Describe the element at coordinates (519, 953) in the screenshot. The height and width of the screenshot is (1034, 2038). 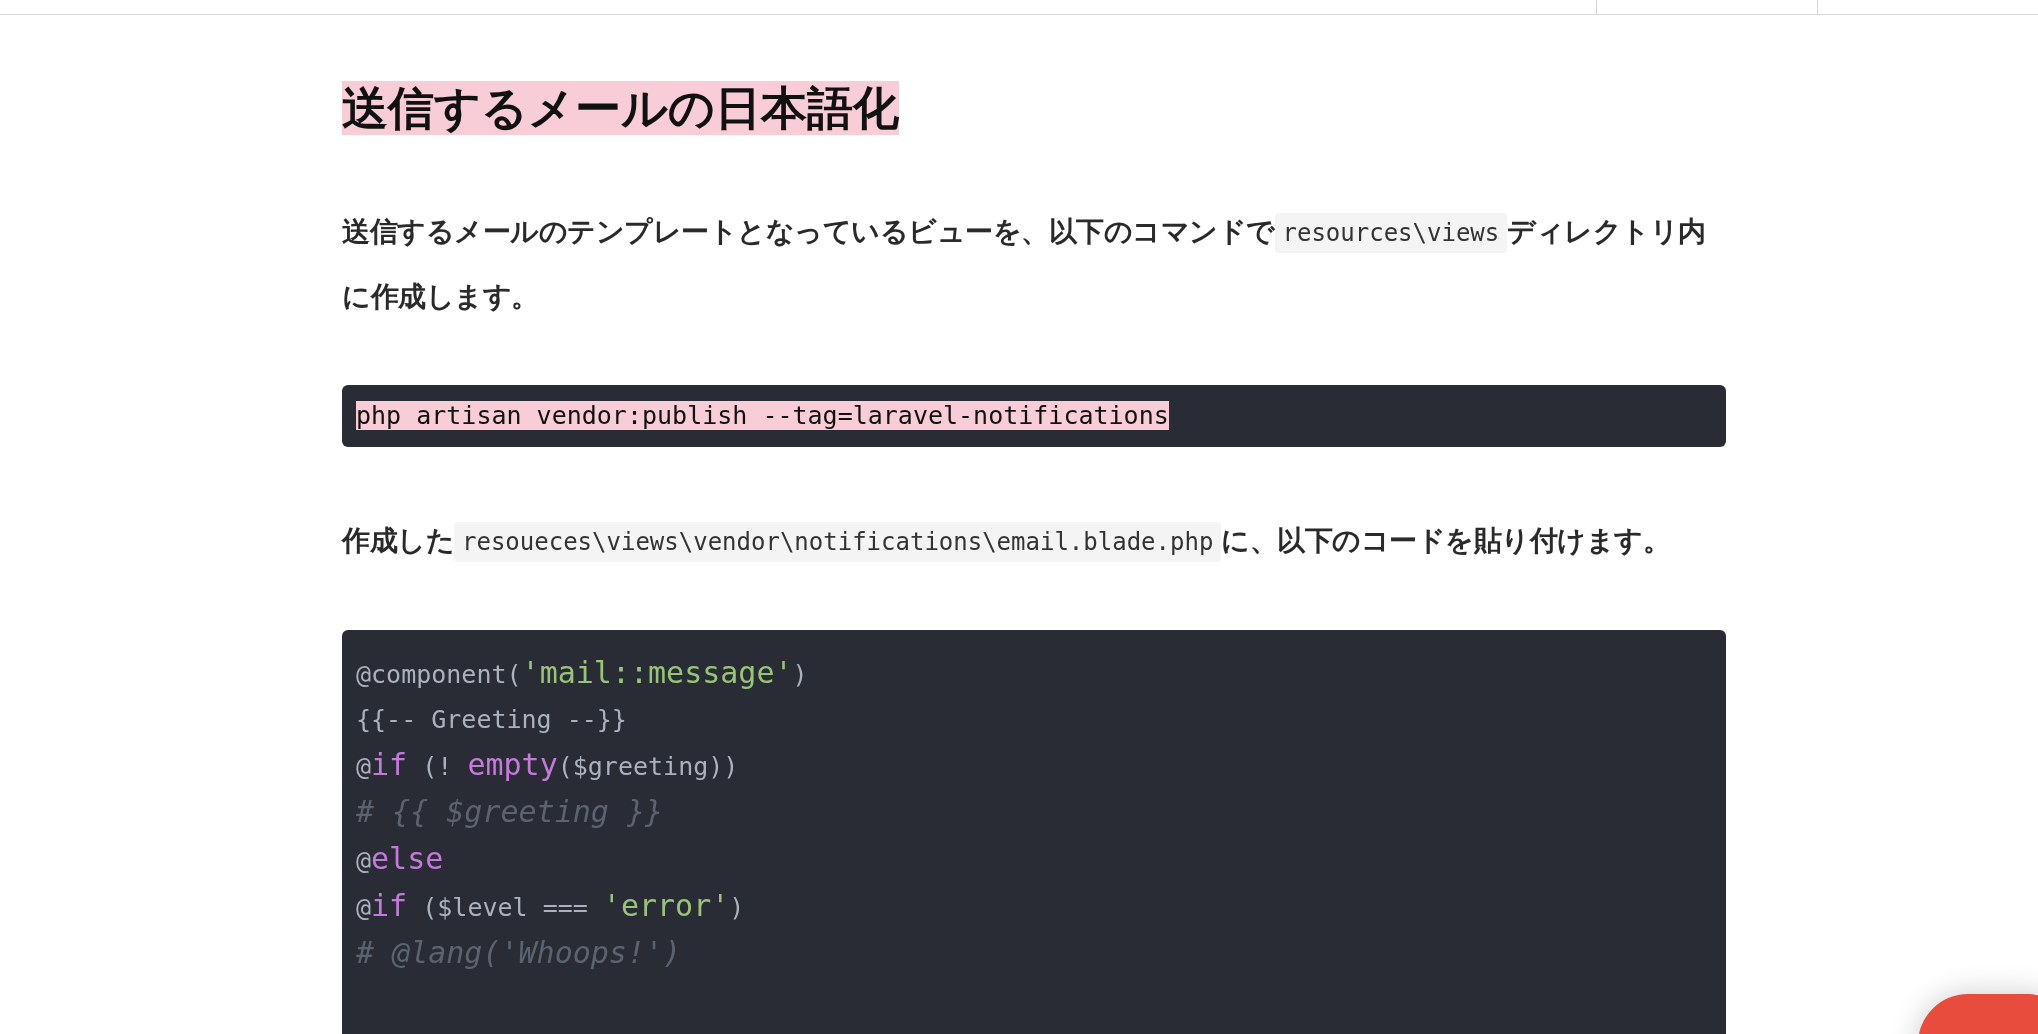
I see `code-line: # @lang('Whoops!')` at that location.